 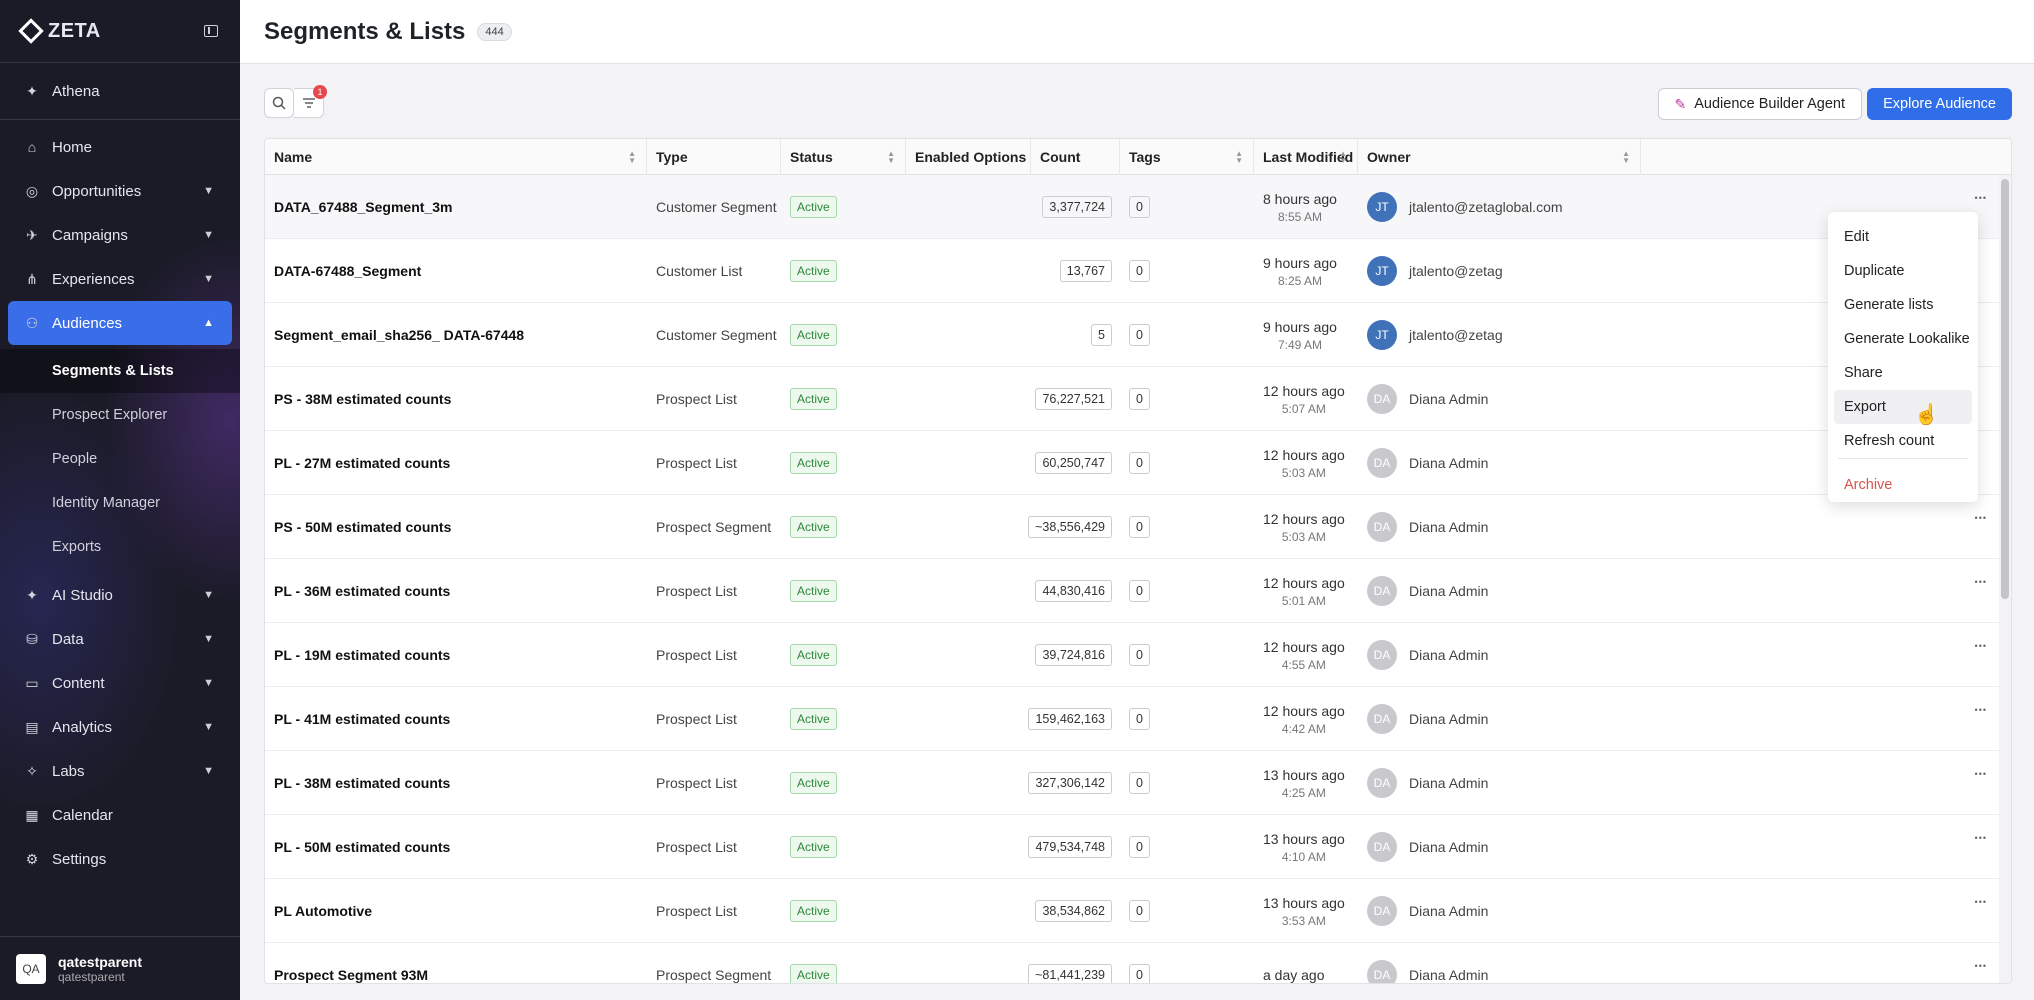 What do you see at coordinates (1075, 157) in the screenshot?
I see `column-header-count: Count` at bounding box center [1075, 157].